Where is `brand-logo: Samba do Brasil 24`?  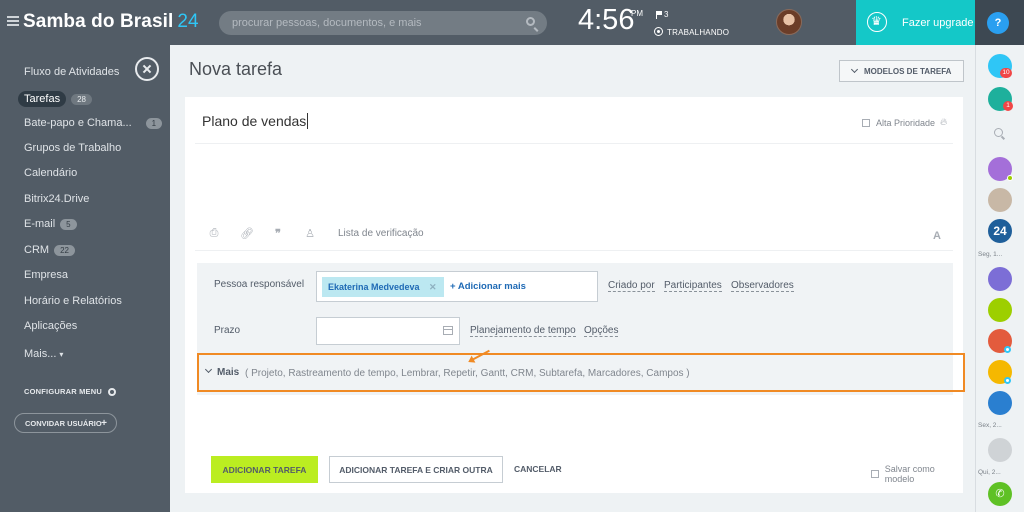
brand-logo: Samba do Brasil 24 is located at coordinates (111, 22).